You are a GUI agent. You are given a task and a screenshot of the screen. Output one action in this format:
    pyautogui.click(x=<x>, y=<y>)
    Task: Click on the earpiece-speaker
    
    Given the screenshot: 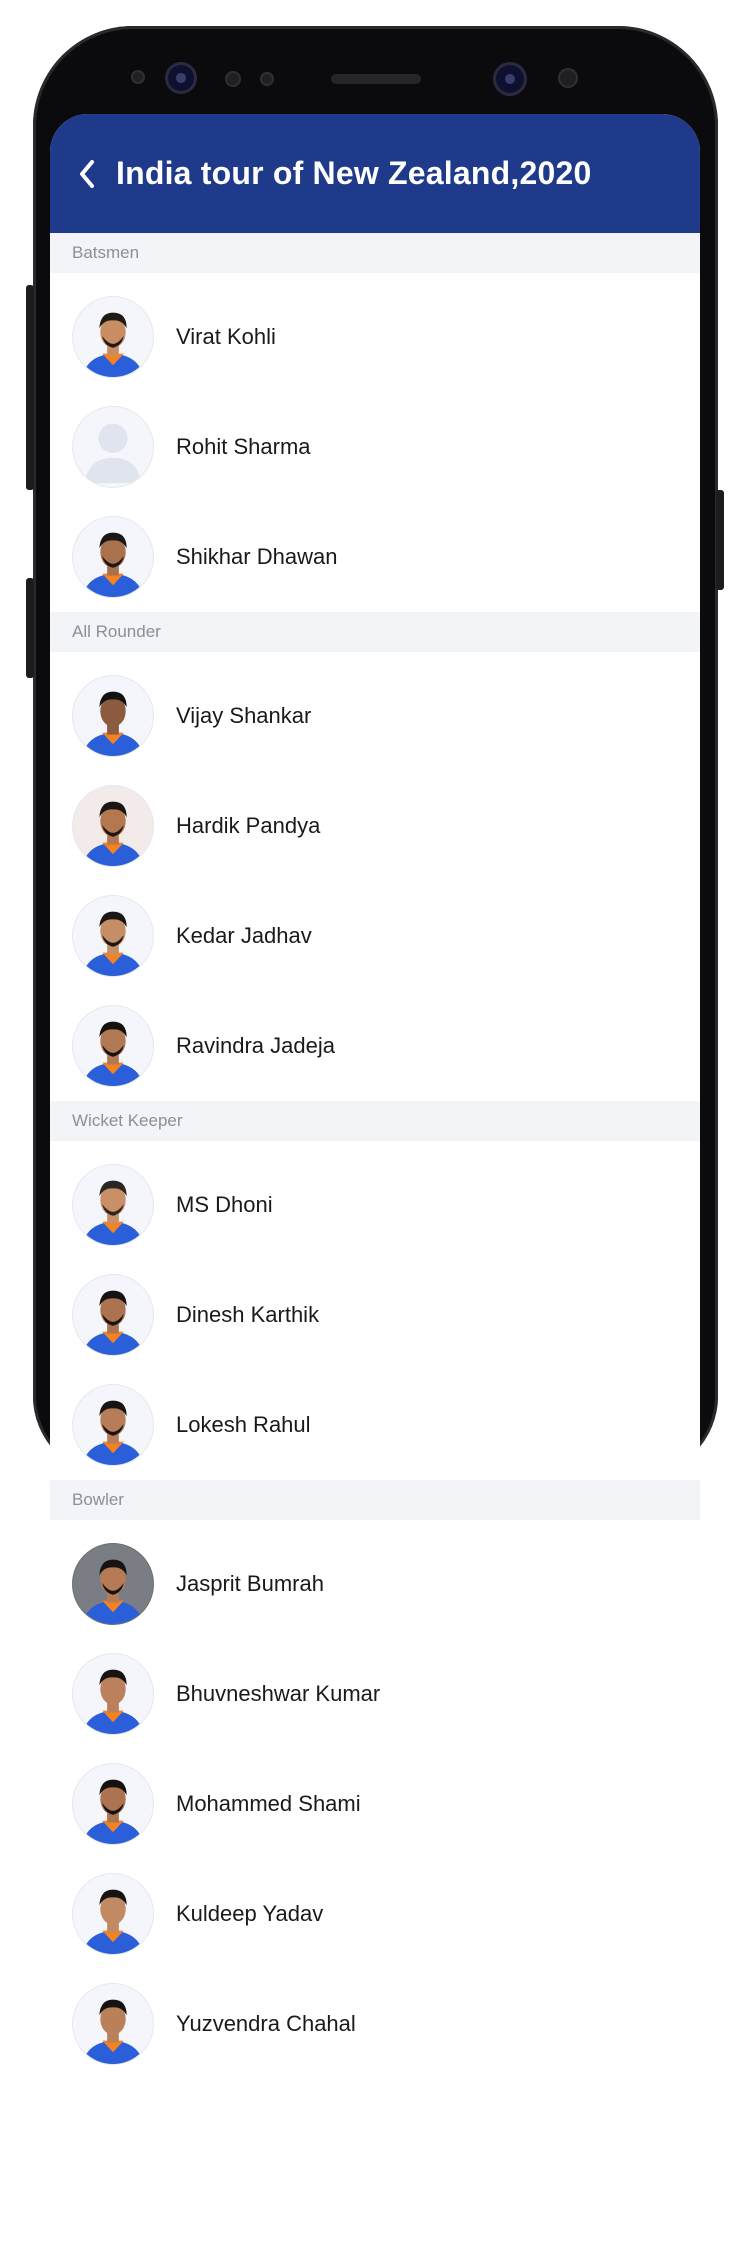 What is the action you would take?
    pyautogui.click(x=376, y=79)
    